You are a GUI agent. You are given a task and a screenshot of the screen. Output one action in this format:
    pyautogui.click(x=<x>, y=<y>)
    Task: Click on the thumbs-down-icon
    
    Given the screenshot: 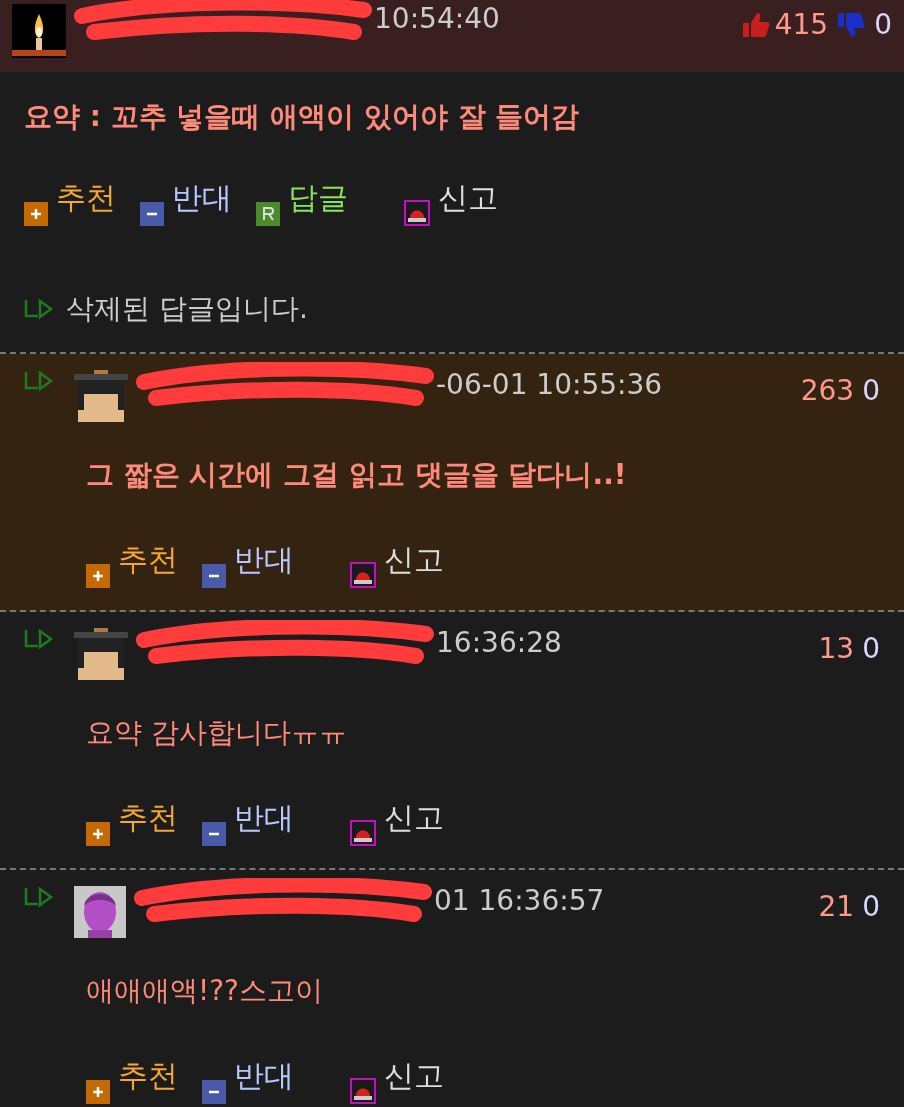 What is the action you would take?
    pyautogui.click(x=851, y=25)
    